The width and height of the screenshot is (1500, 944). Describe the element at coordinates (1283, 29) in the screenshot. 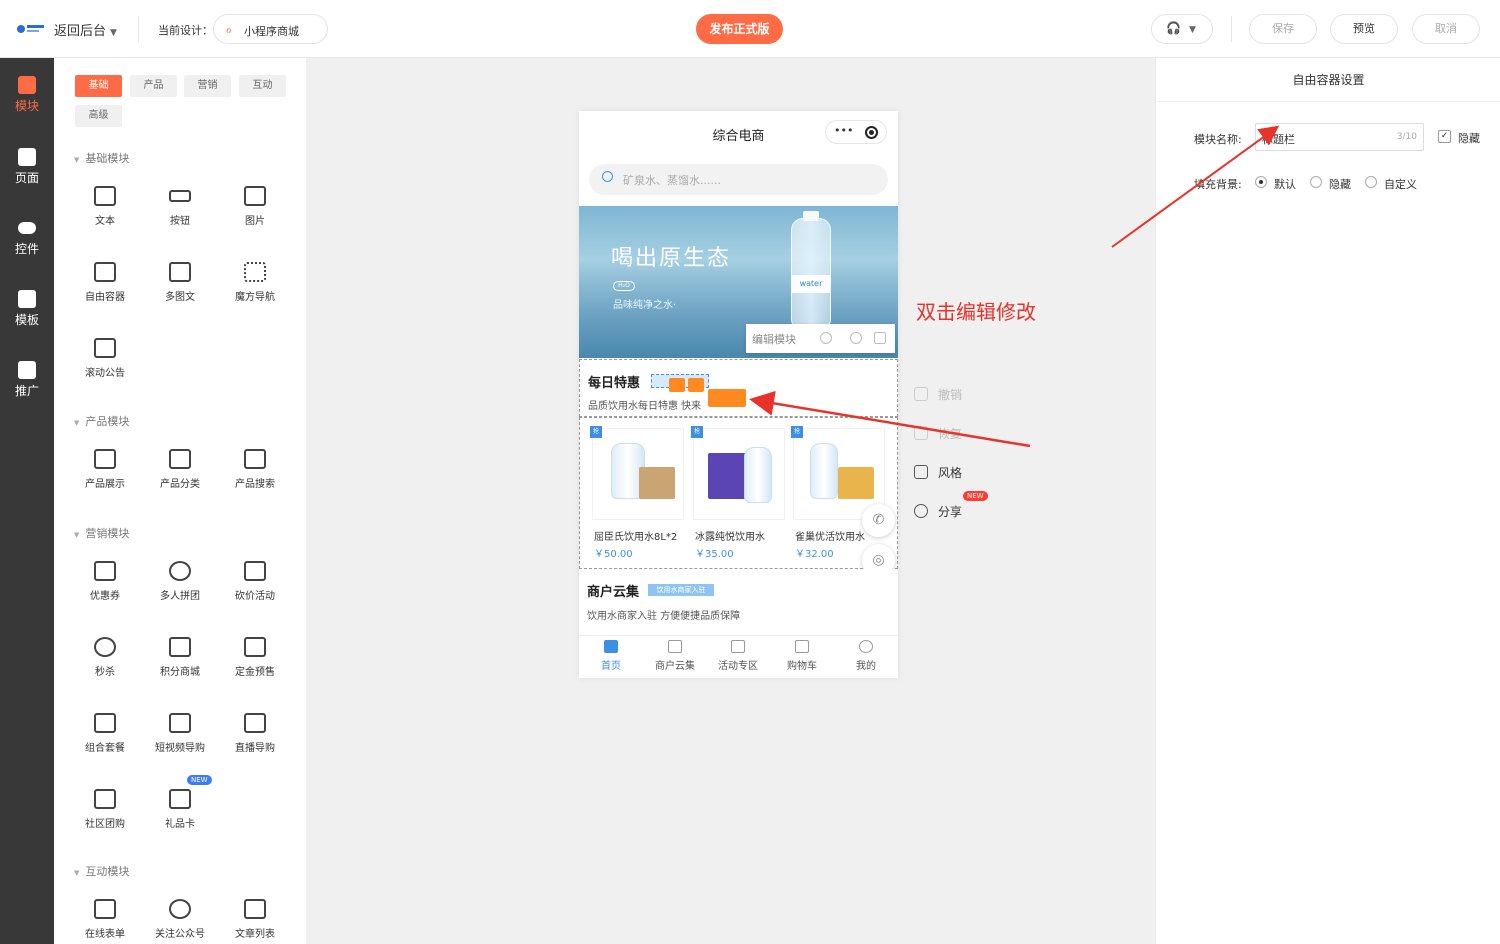

I see `save-button: 保存` at that location.